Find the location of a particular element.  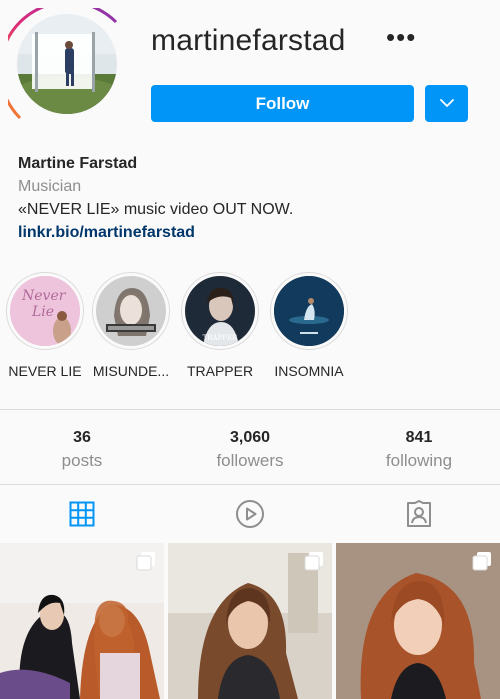

more-options-icon: ••• is located at coordinates (401, 37).